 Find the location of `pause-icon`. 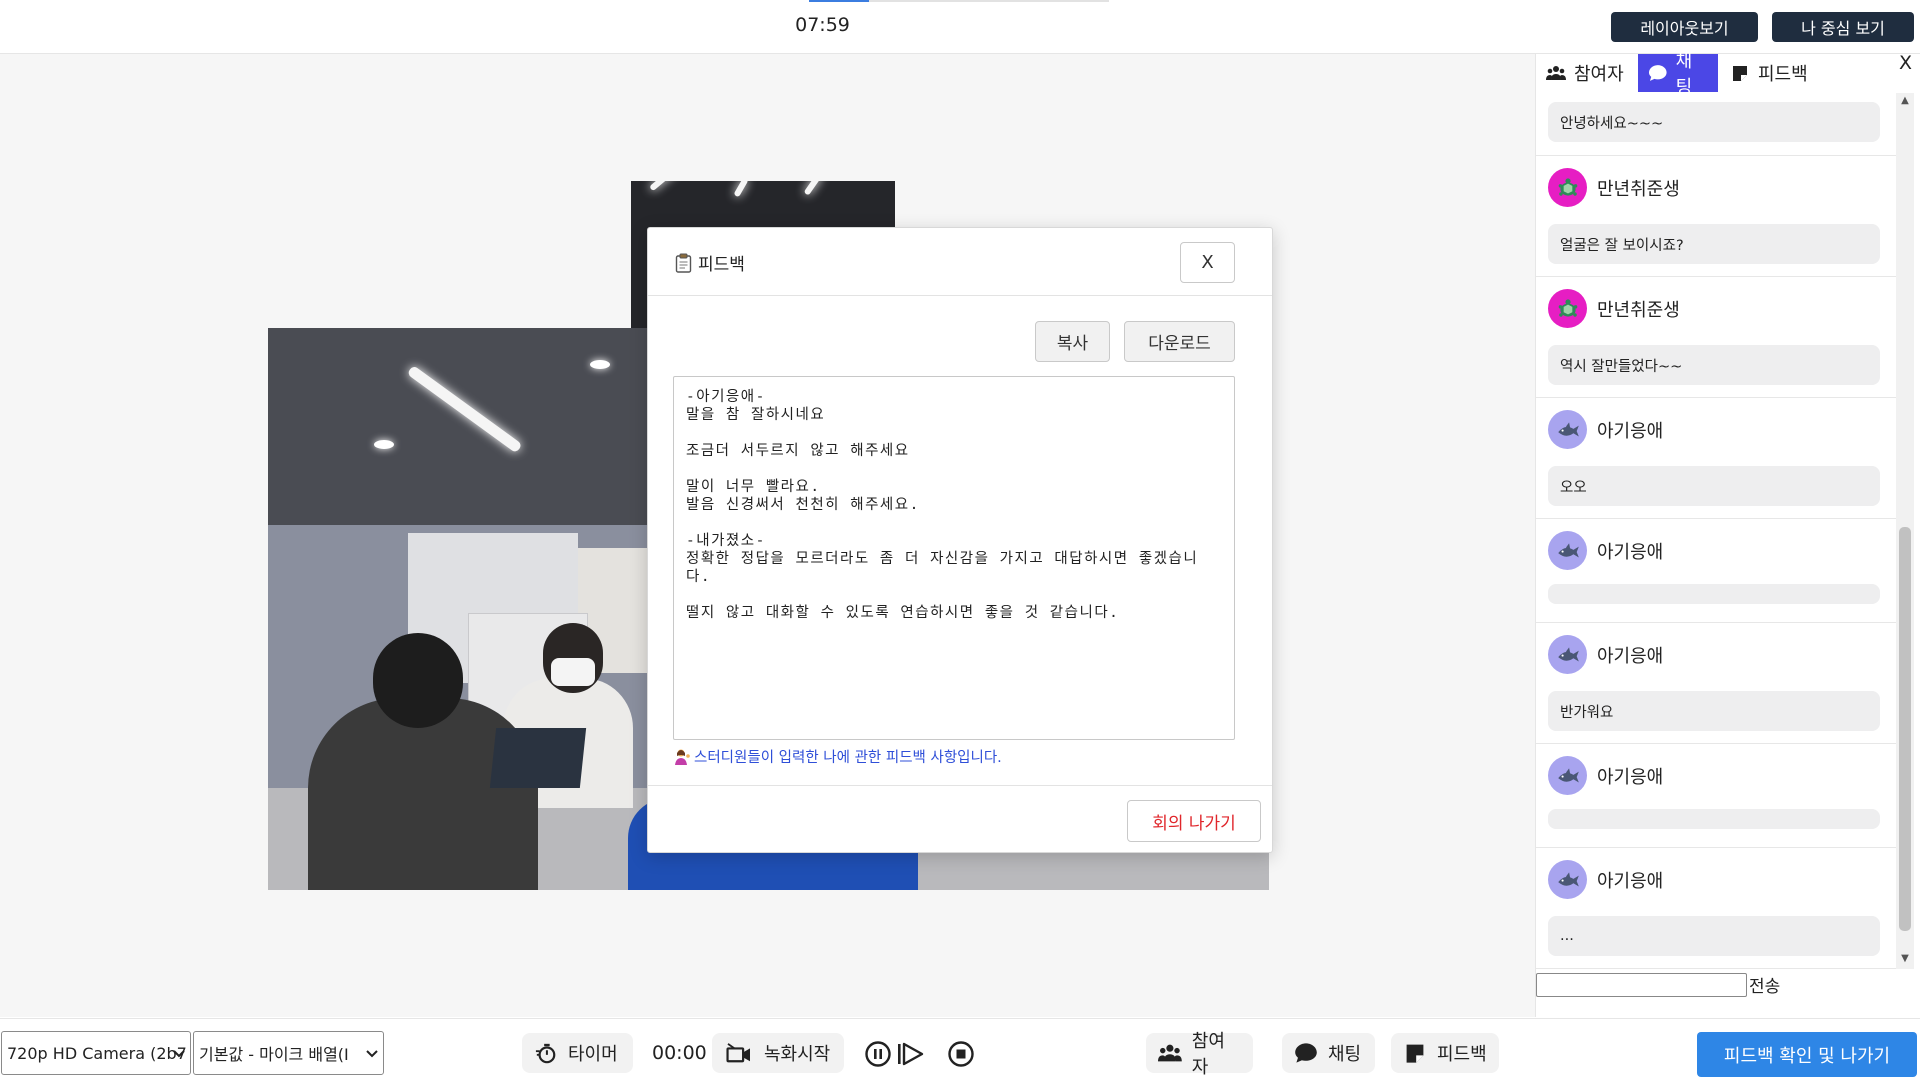

pause-icon is located at coordinates (879, 1054).